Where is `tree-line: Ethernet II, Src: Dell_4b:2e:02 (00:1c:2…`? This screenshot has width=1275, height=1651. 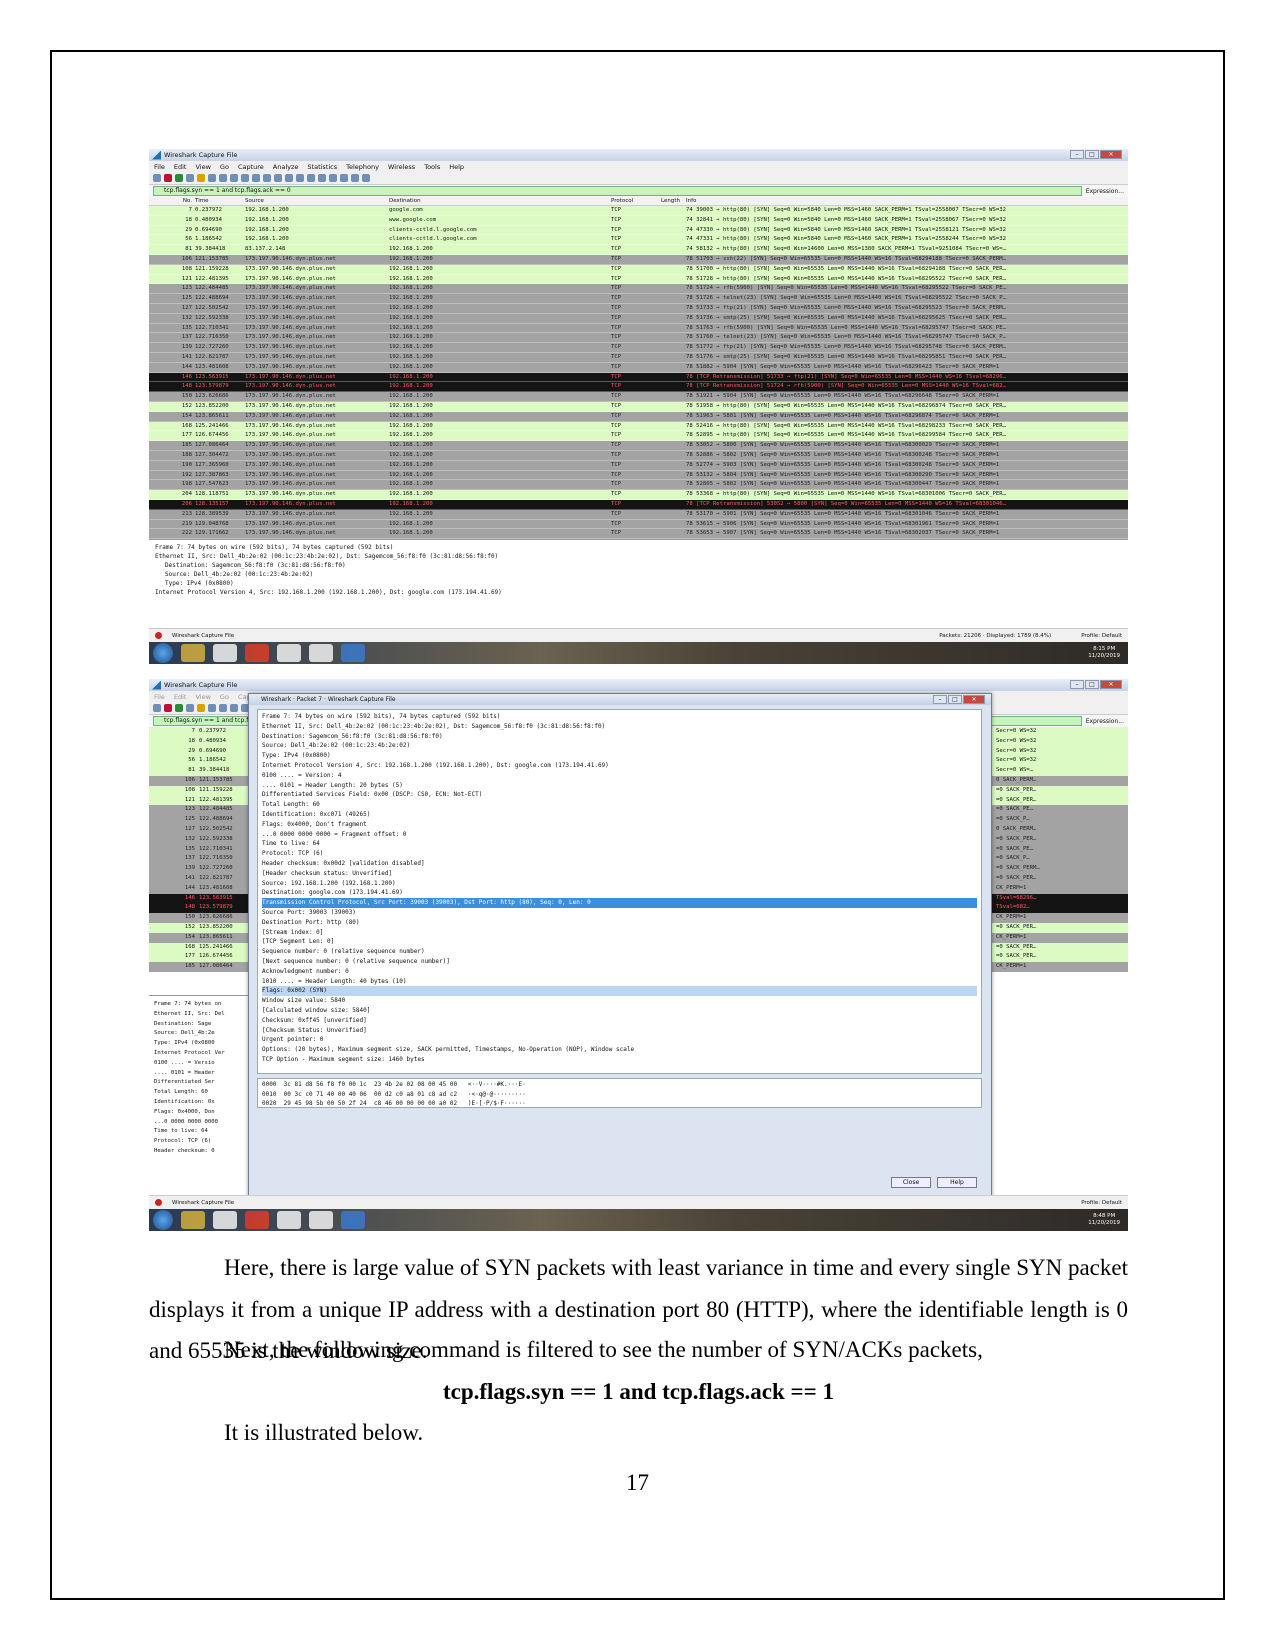 tree-line: Ethernet II, Src: Dell_4b:2e:02 (00:1c:2… is located at coordinates (619, 727).